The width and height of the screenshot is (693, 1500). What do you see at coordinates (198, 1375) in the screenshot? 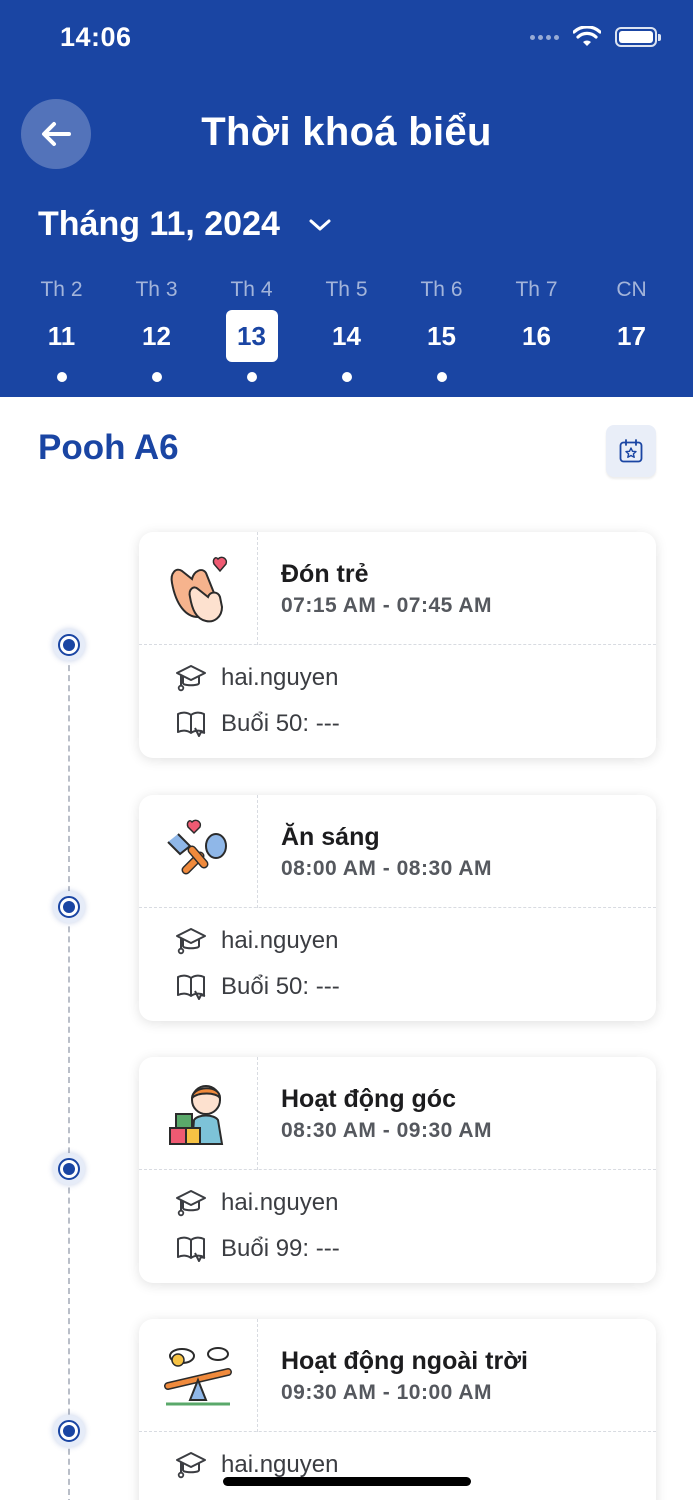
I see `seesaw-icon` at bounding box center [198, 1375].